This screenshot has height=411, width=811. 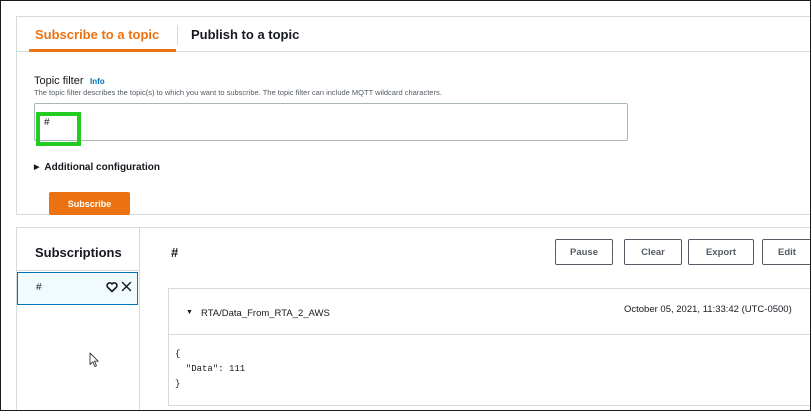 What do you see at coordinates (175, 252) in the screenshot?
I see `selected-topic-title: #` at bounding box center [175, 252].